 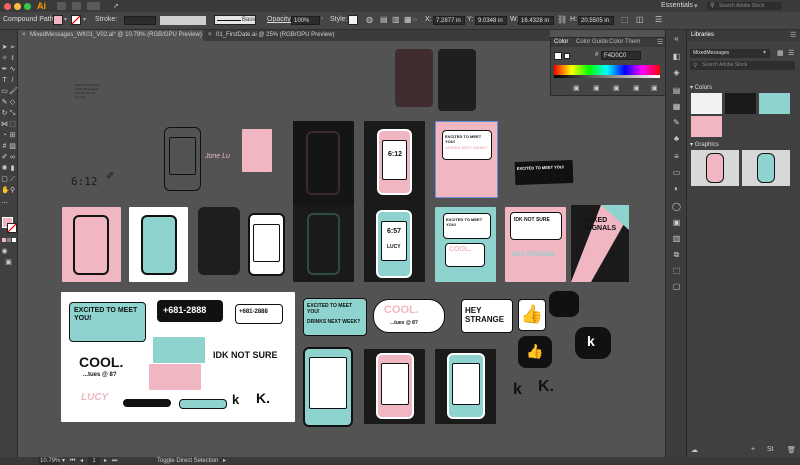 I want to click on workspace-switcher: Essentials, so click(x=677, y=5).